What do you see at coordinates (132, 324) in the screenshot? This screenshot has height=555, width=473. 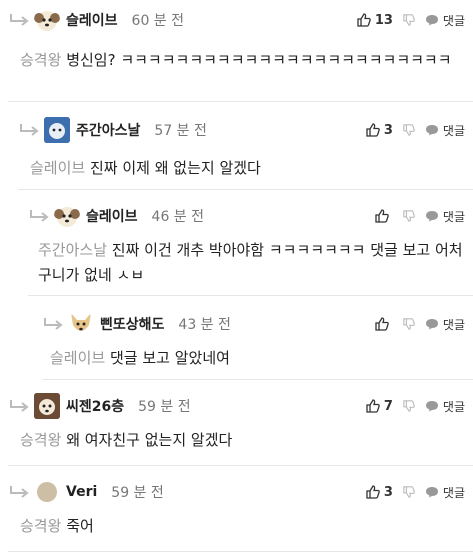 I see `comment-author: 삔또상해도` at bounding box center [132, 324].